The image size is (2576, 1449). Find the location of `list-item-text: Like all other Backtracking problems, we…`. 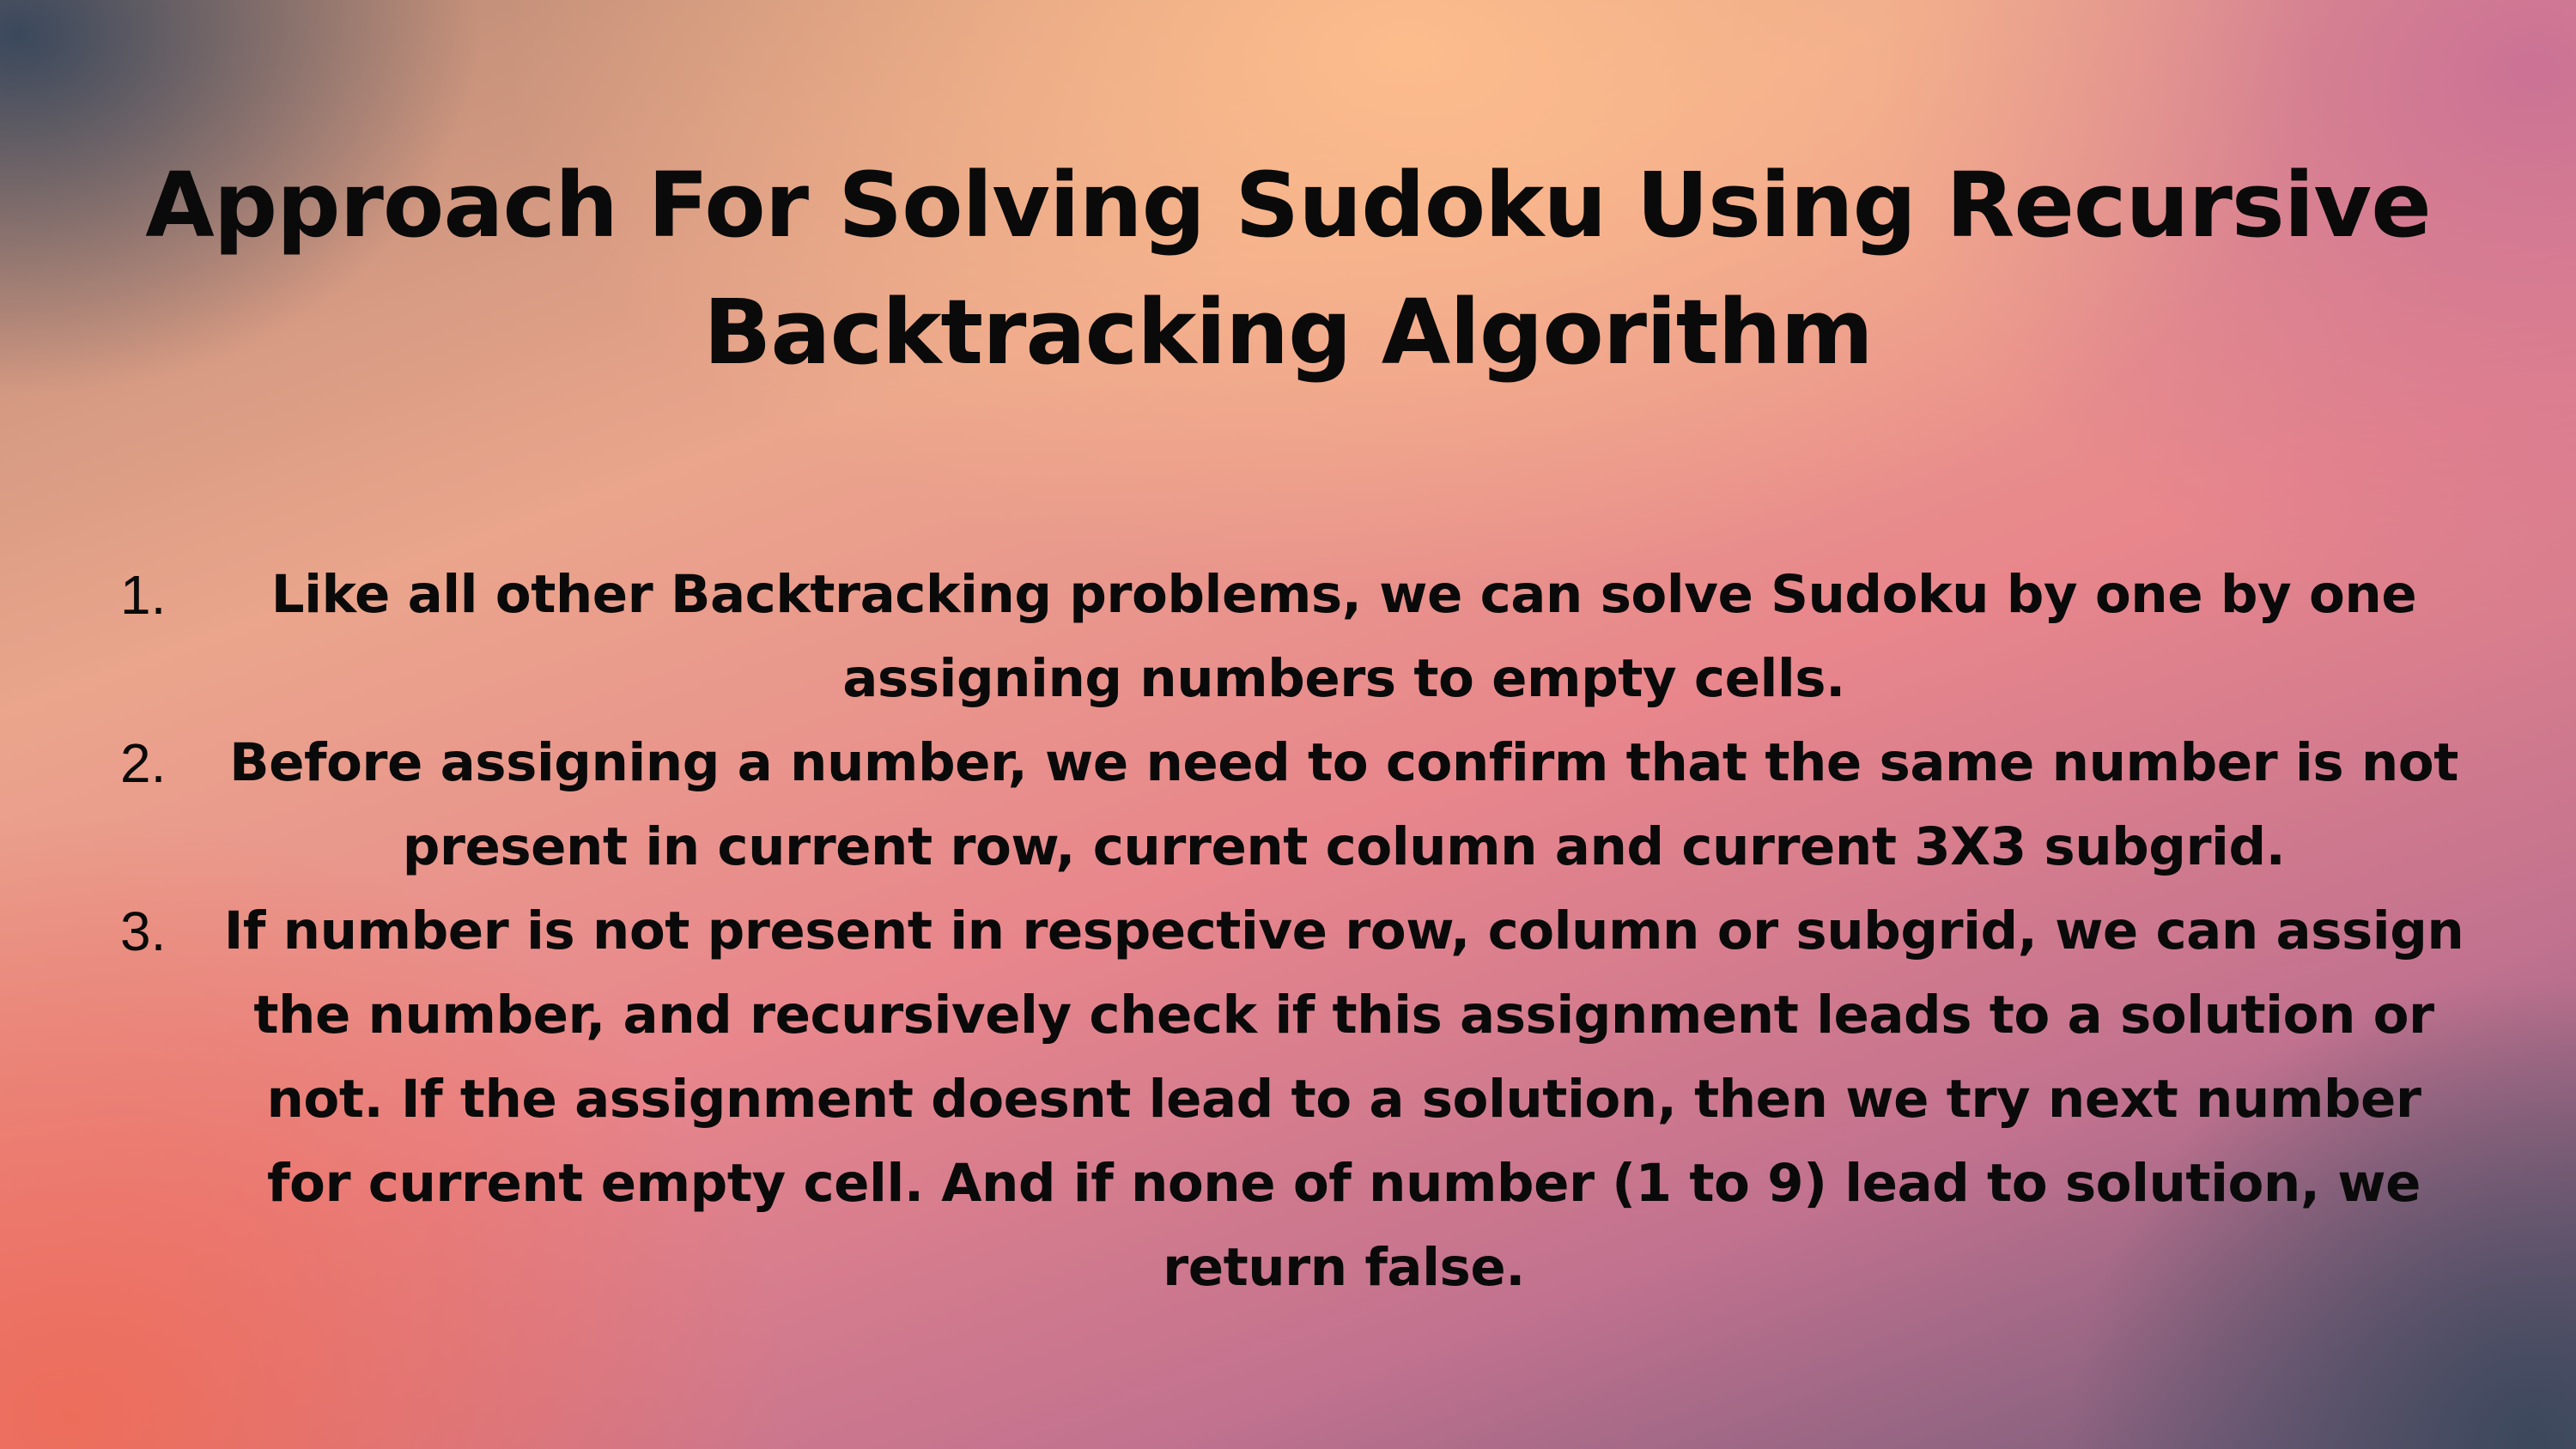

list-item-text: Like all other Backtracking problems, we… is located at coordinates (1343, 636).